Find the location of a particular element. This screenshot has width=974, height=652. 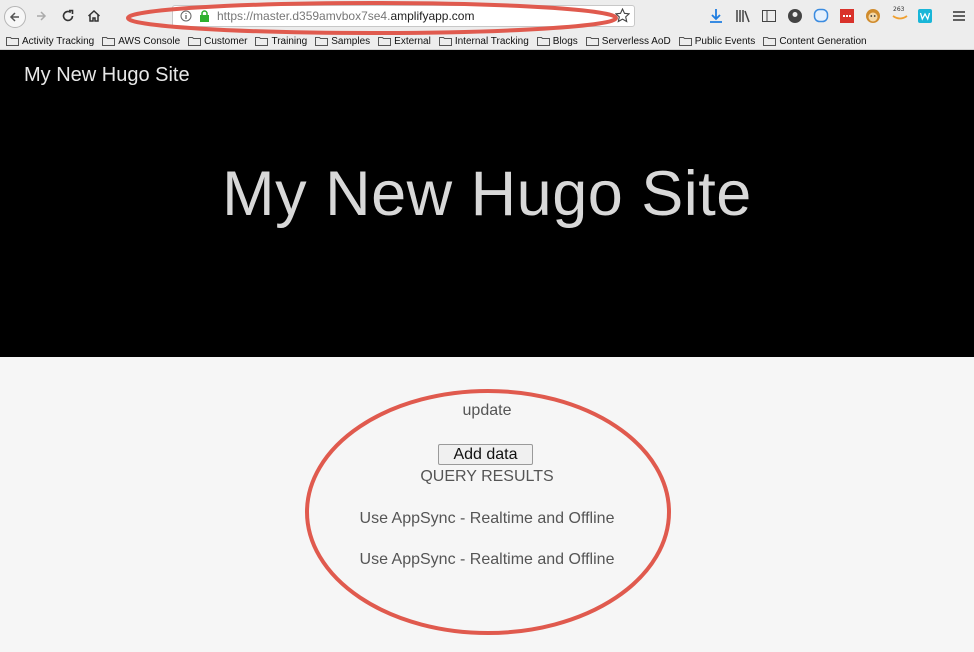

amazon-extension: 263 is located at coordinates (900, 15).